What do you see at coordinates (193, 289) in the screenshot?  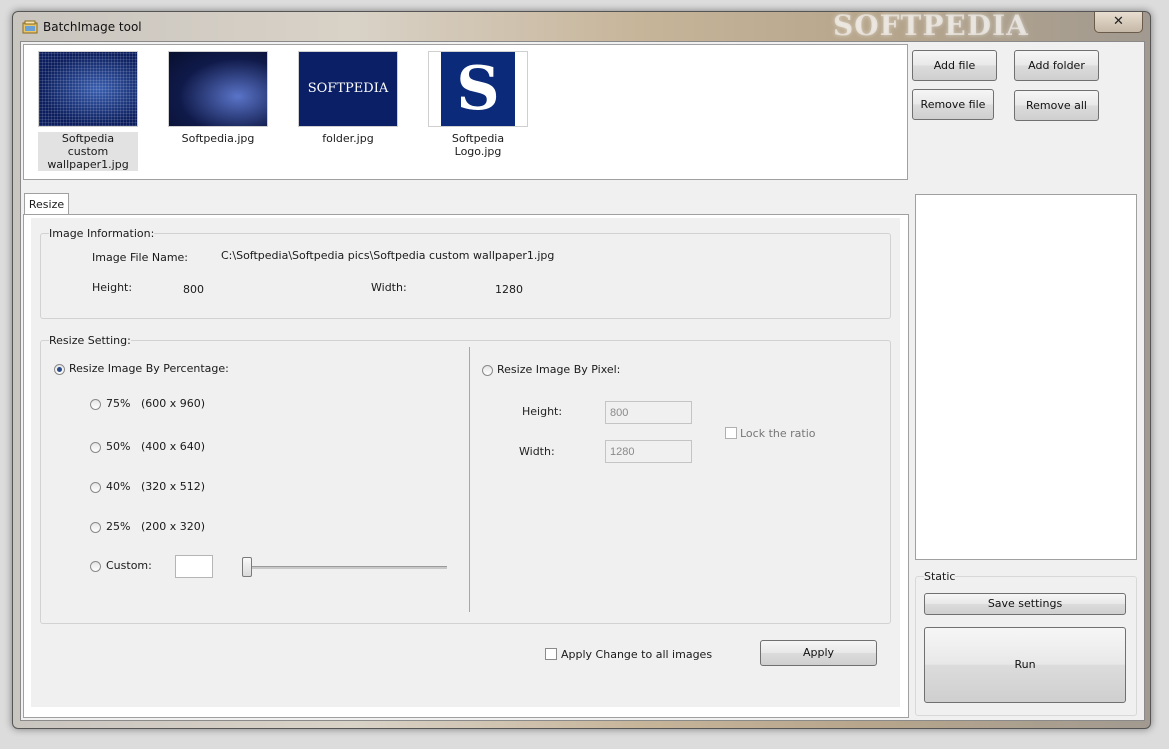 I see `height-value: 800` at bounding box center [193, 289].